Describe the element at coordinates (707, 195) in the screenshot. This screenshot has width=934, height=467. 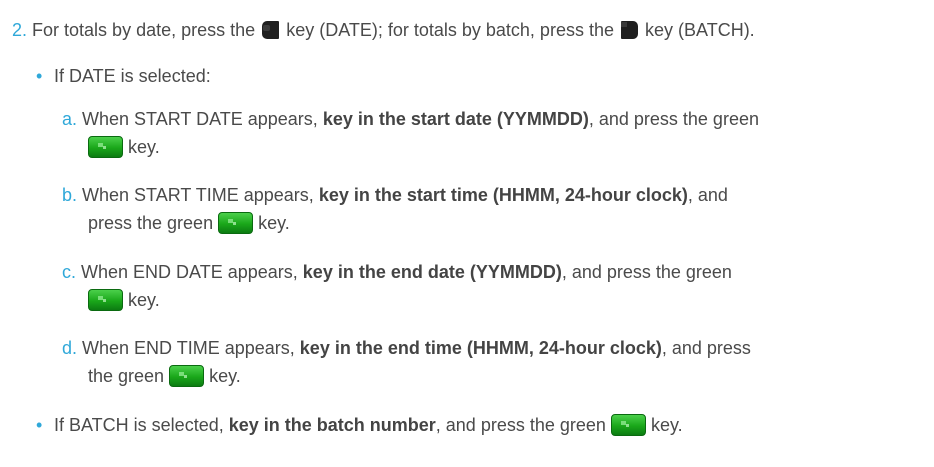
I see `substep-b-suffix: , and` at that location.